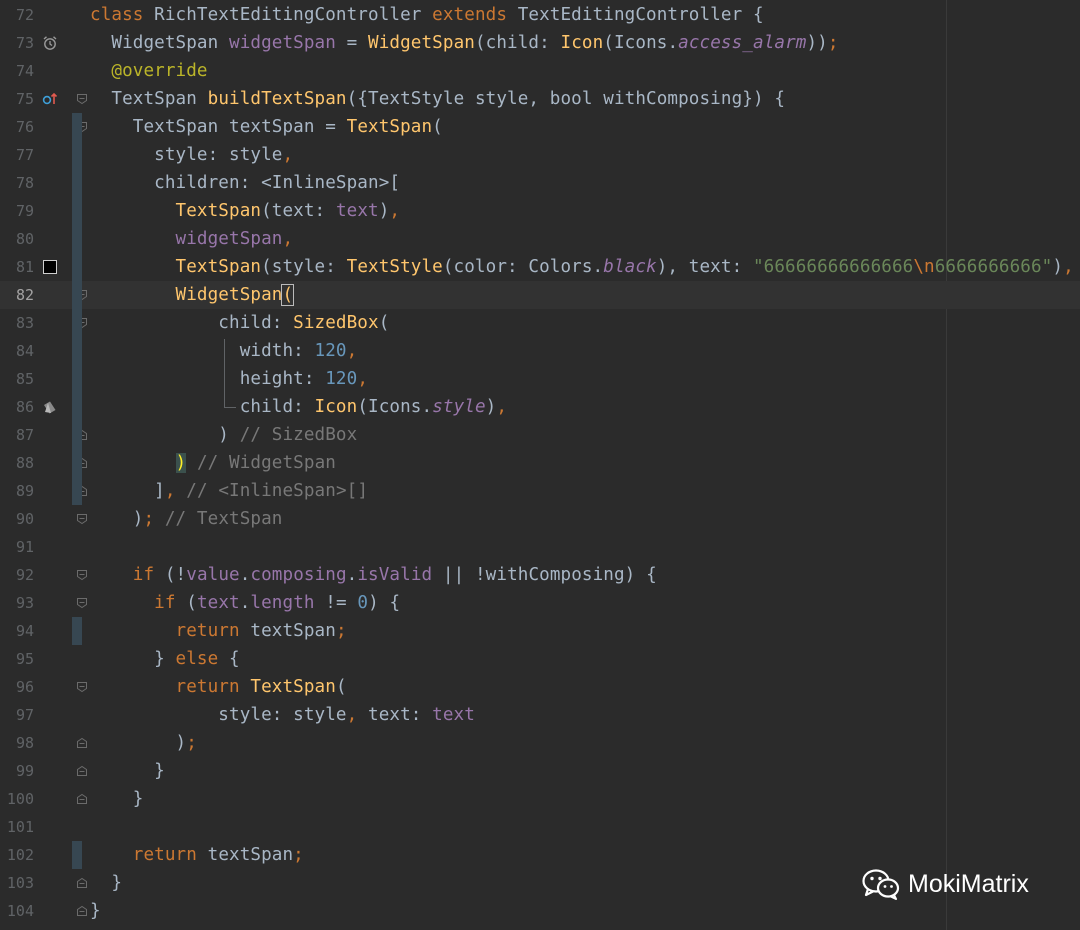 The image size is (1080, 930). Describe the element at coordinates (229, 491) in the screenshot. I see `code-text: ], // <InlineSpan>[]` at that location.